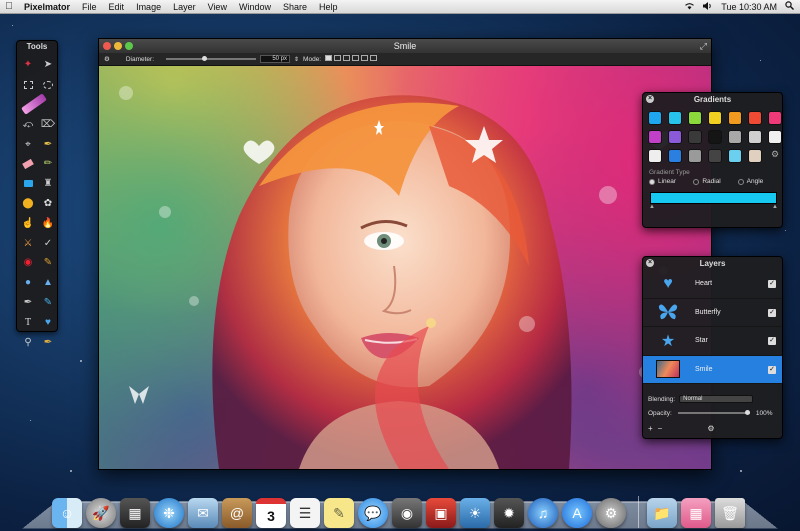 This screenshot has width=800, height=531. I want to click on add-layer-button: +, so click(650, 428).